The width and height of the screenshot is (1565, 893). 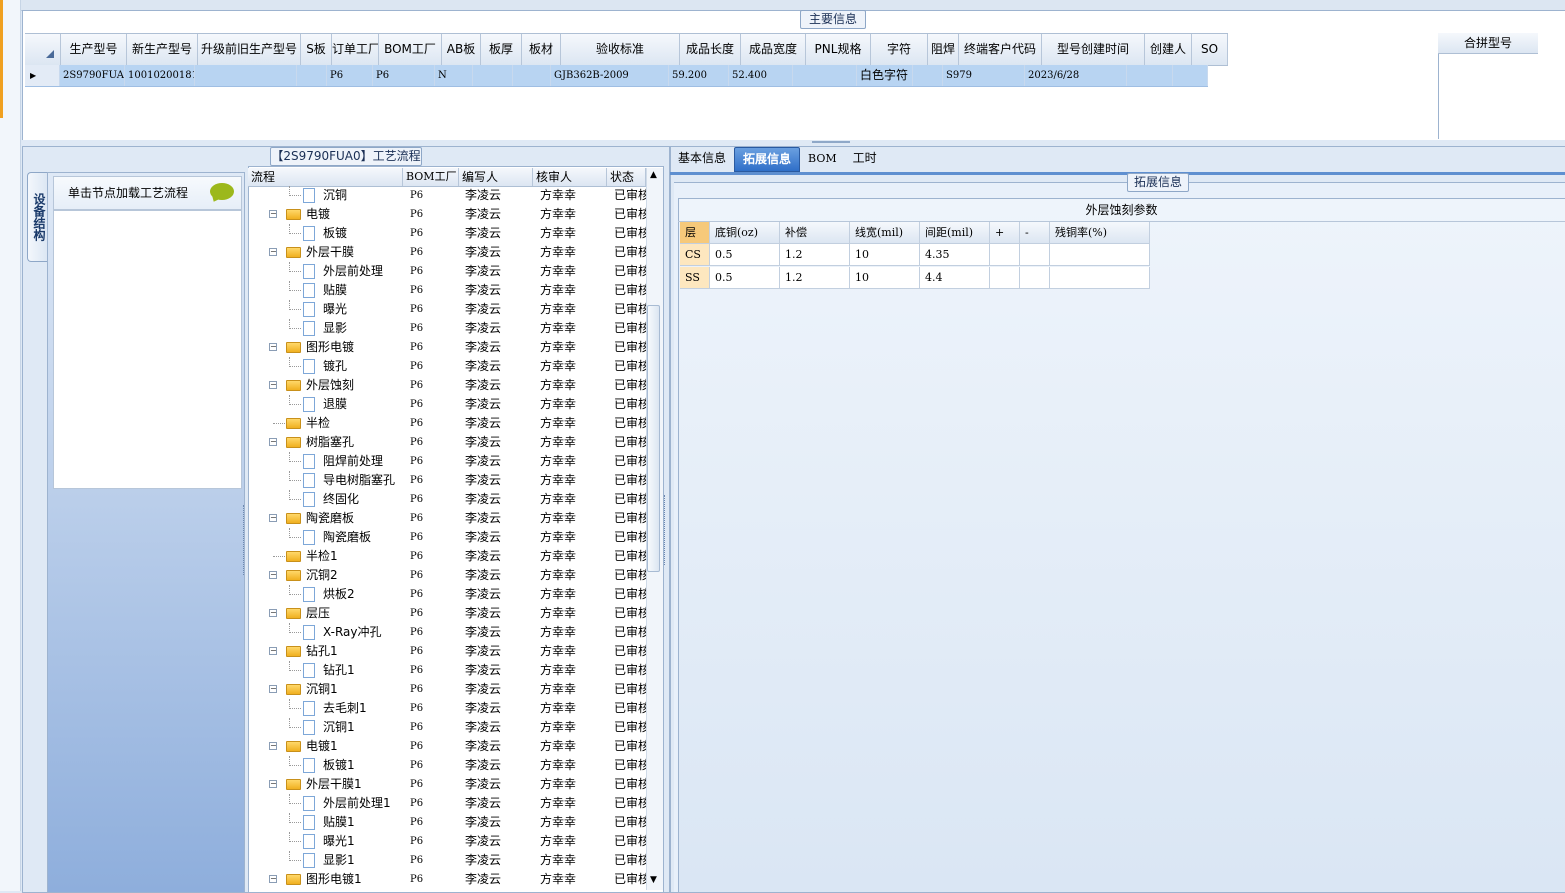 What do you see at coordinates (653, 175) in the screenshot?
I see `scroll-up-icon: ▲` at bounding box center [653, 175].